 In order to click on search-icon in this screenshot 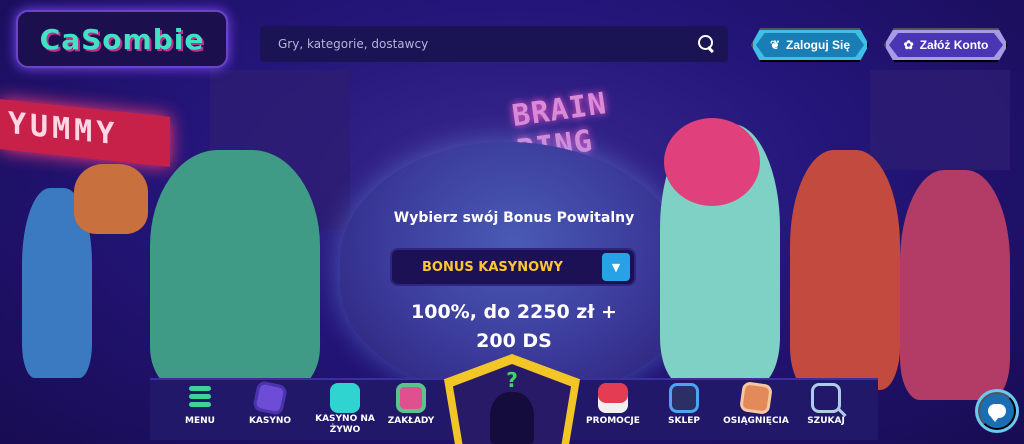, I will do `click(707, 44)`.